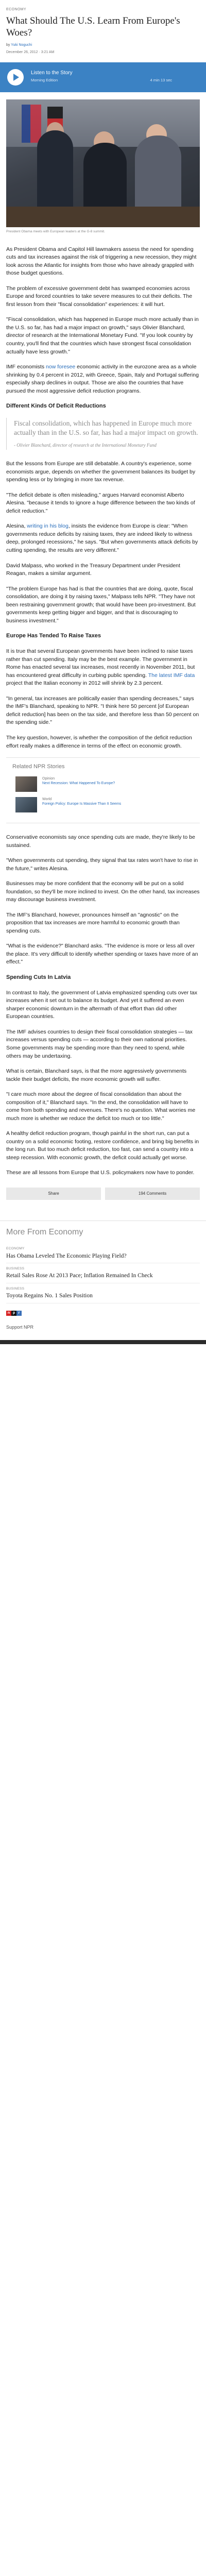  I want to click on support-link: Support NPR, so click(103, 1332).